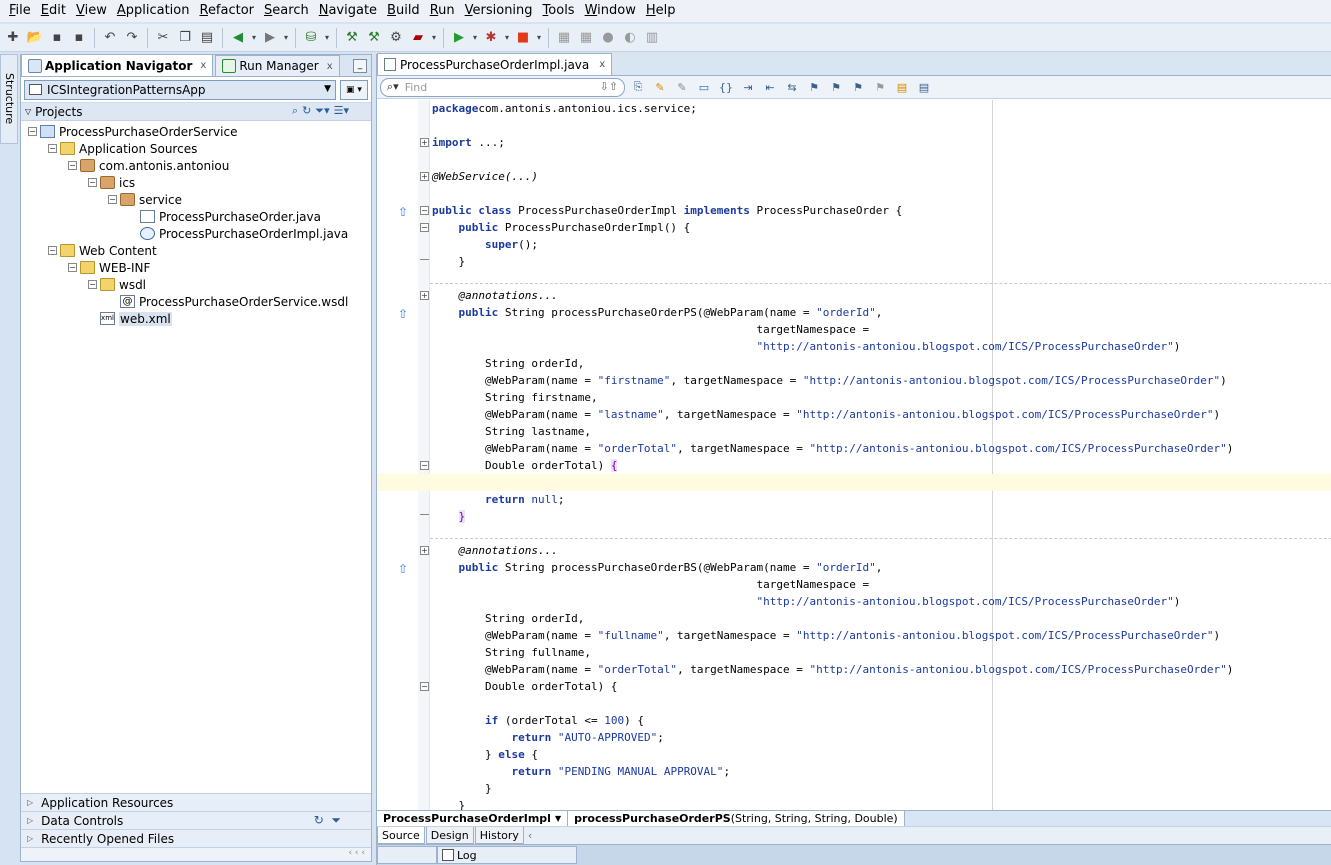  I want to click on refresh-icon: ↻, so click(319, 820).